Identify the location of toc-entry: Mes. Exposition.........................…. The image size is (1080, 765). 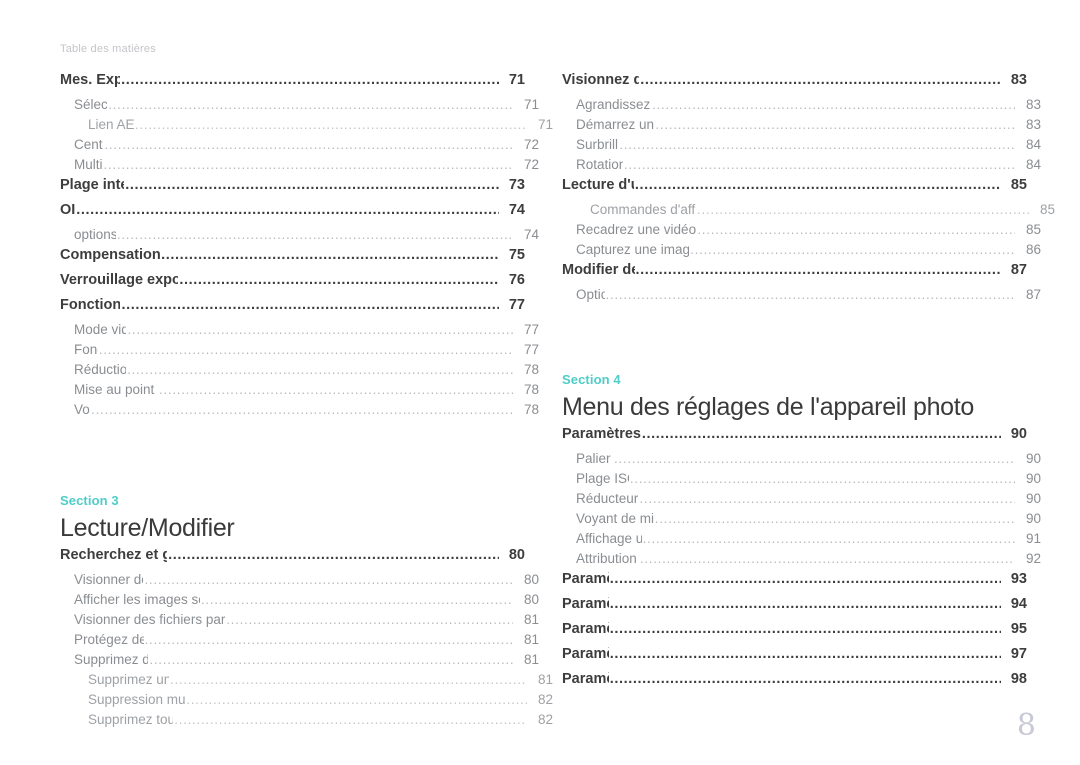
(292, 84).